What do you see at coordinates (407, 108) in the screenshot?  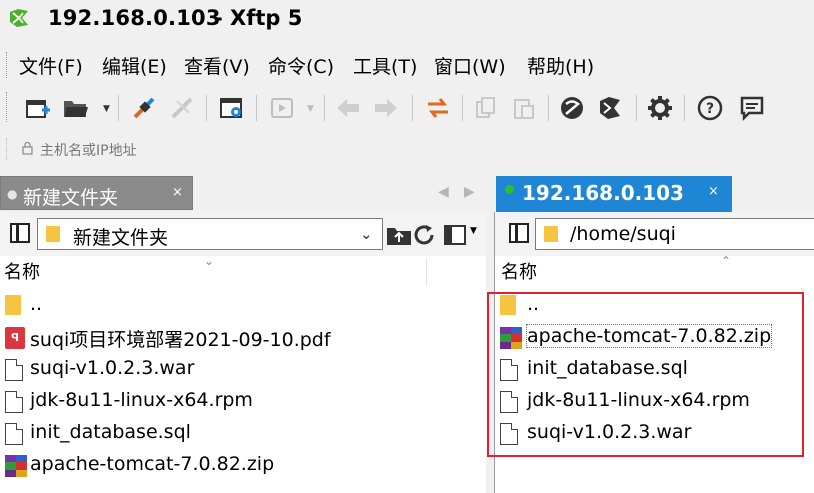 I see `toolbar: ▼ ▼ ?` at bounding box center [407, 108].